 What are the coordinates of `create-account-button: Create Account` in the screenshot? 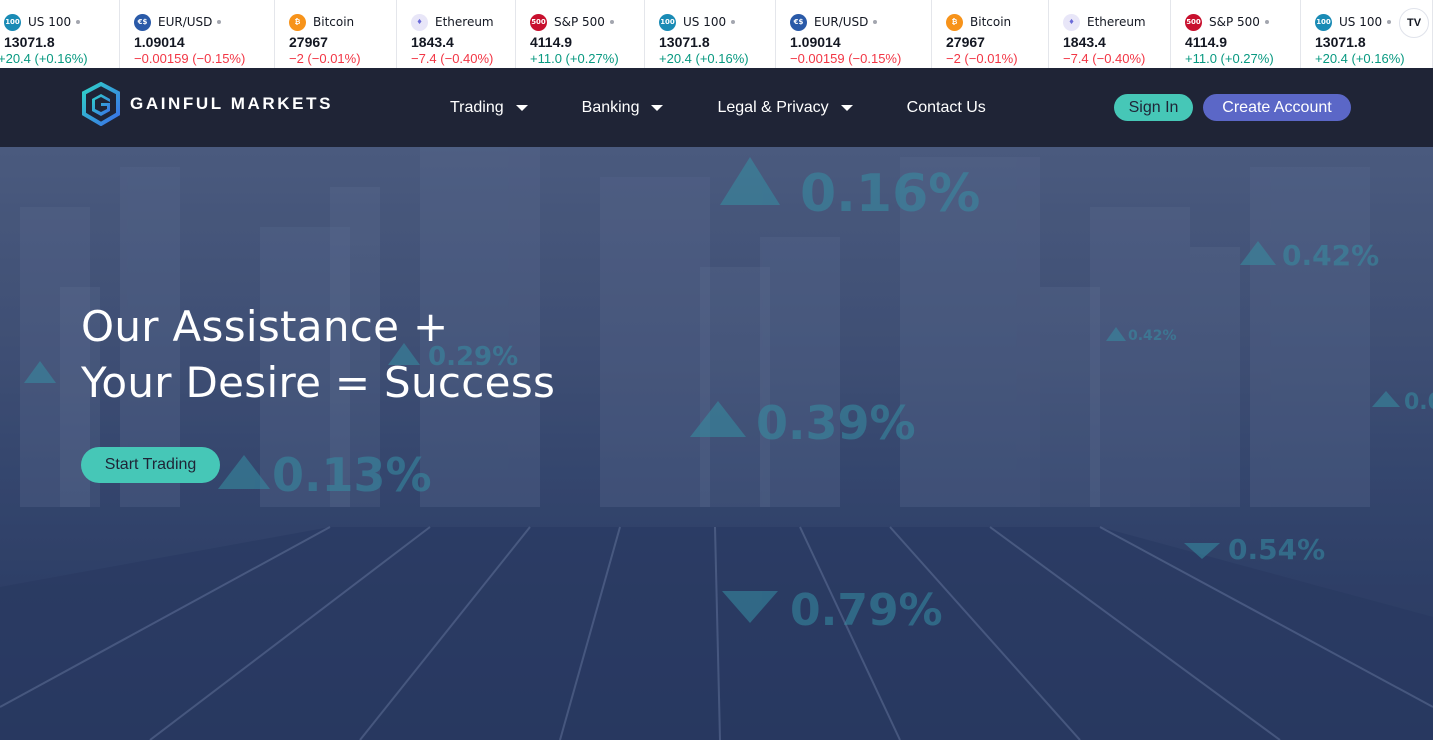 It's located at (1277, 107).